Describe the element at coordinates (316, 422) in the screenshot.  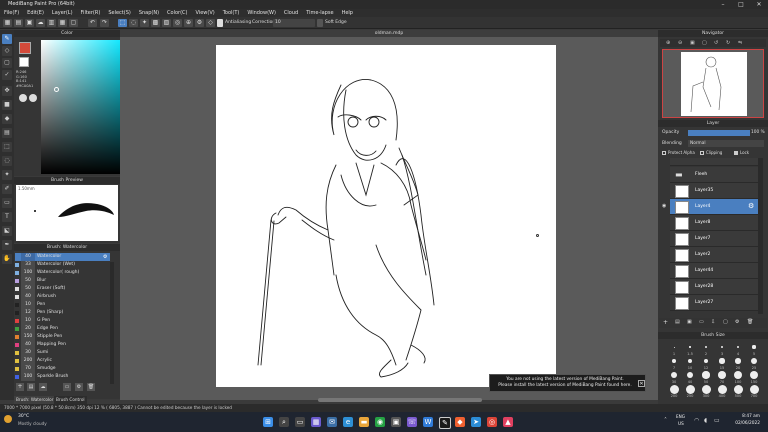
I see `widgets-icon: ▦` at that location.